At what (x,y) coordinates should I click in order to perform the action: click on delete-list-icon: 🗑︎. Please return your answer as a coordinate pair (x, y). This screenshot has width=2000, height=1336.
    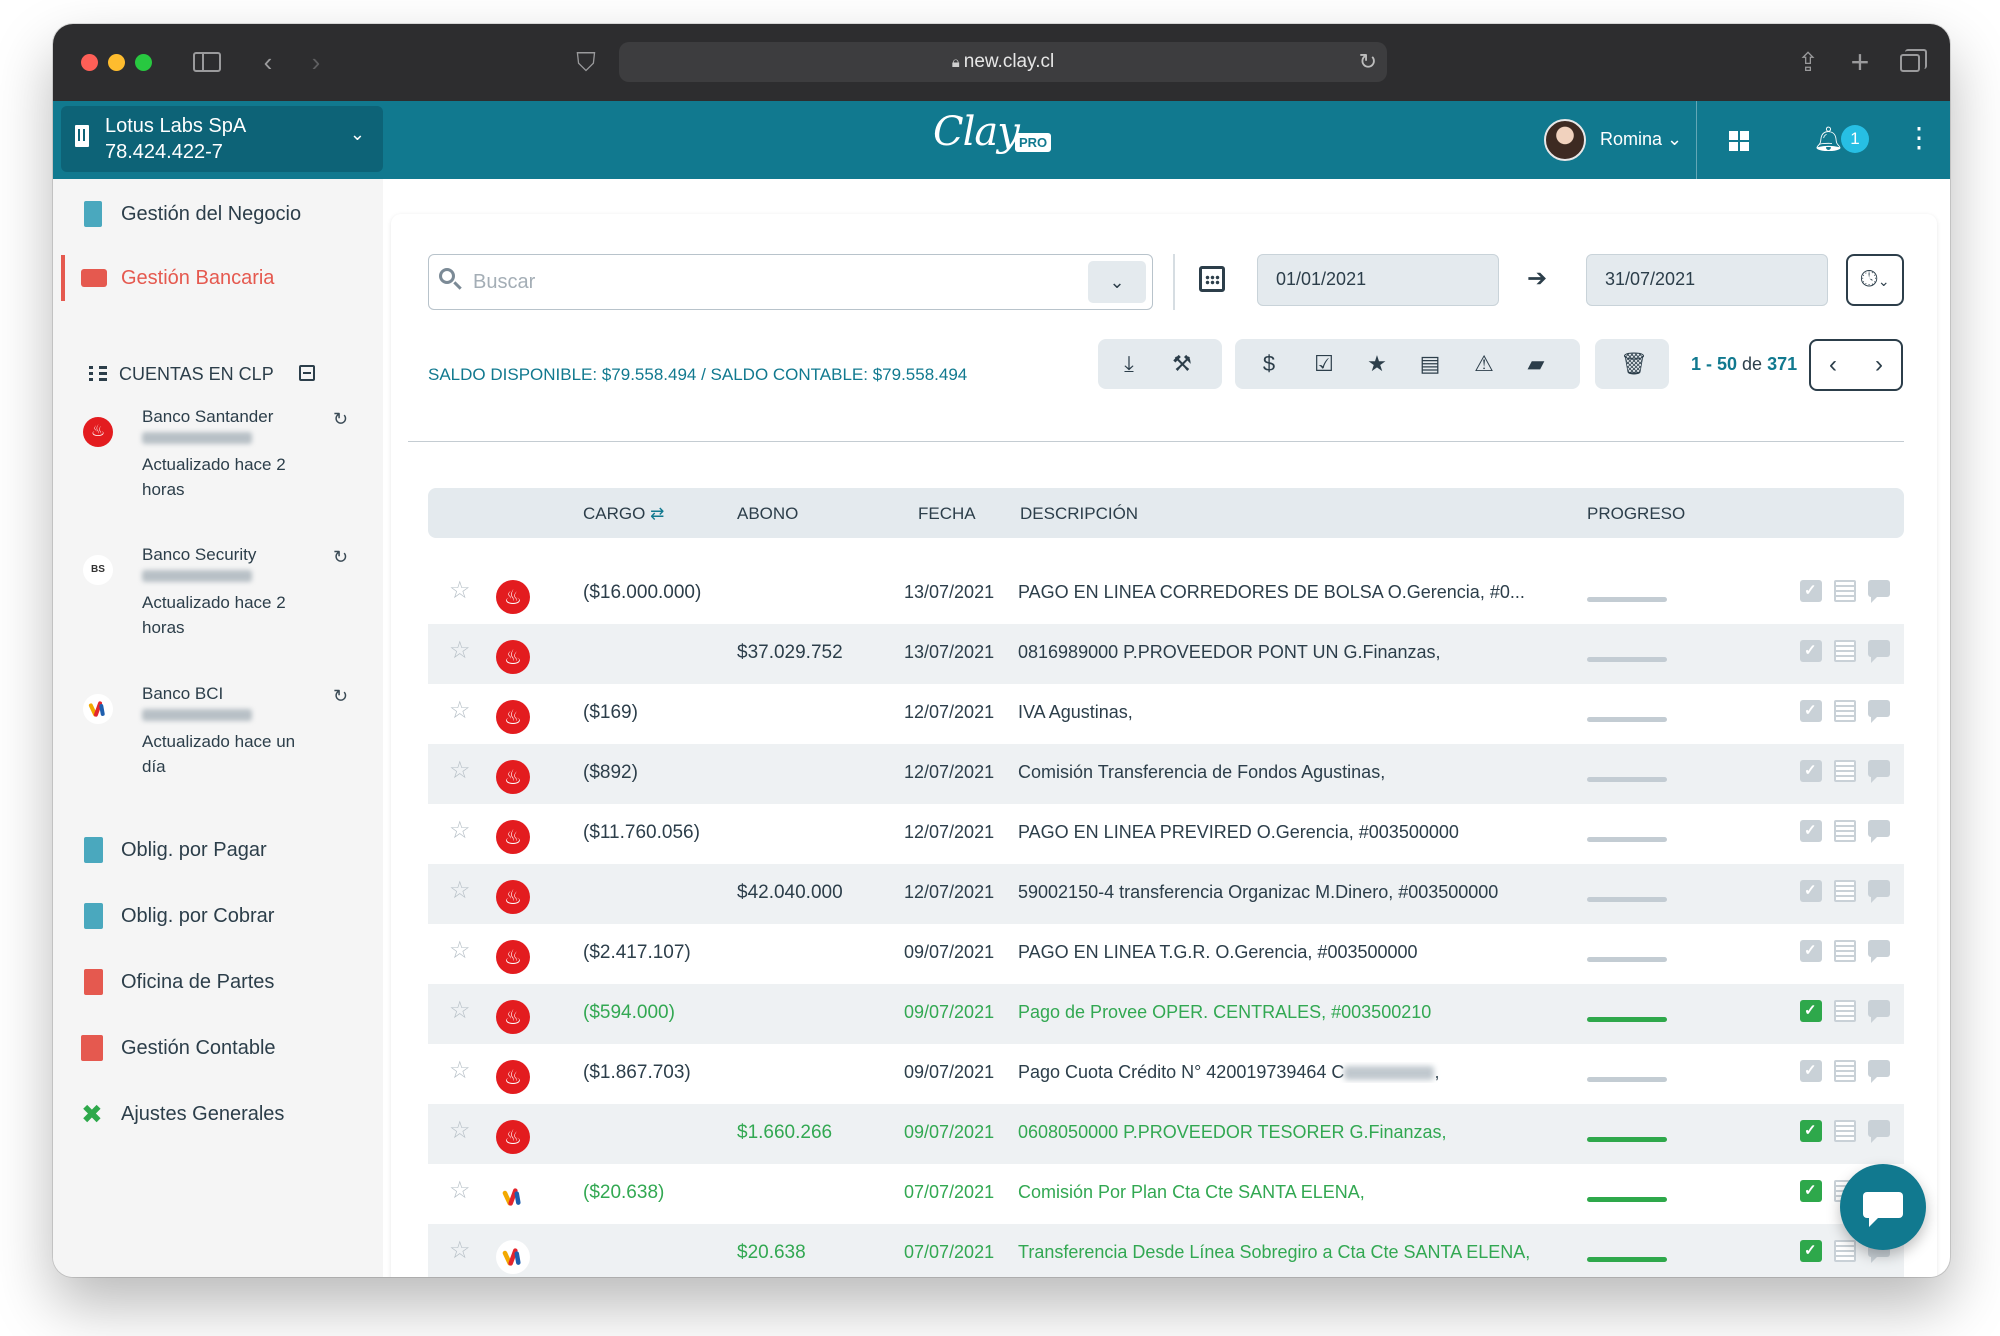
    Looking at the image, I should click on (1634, 364).